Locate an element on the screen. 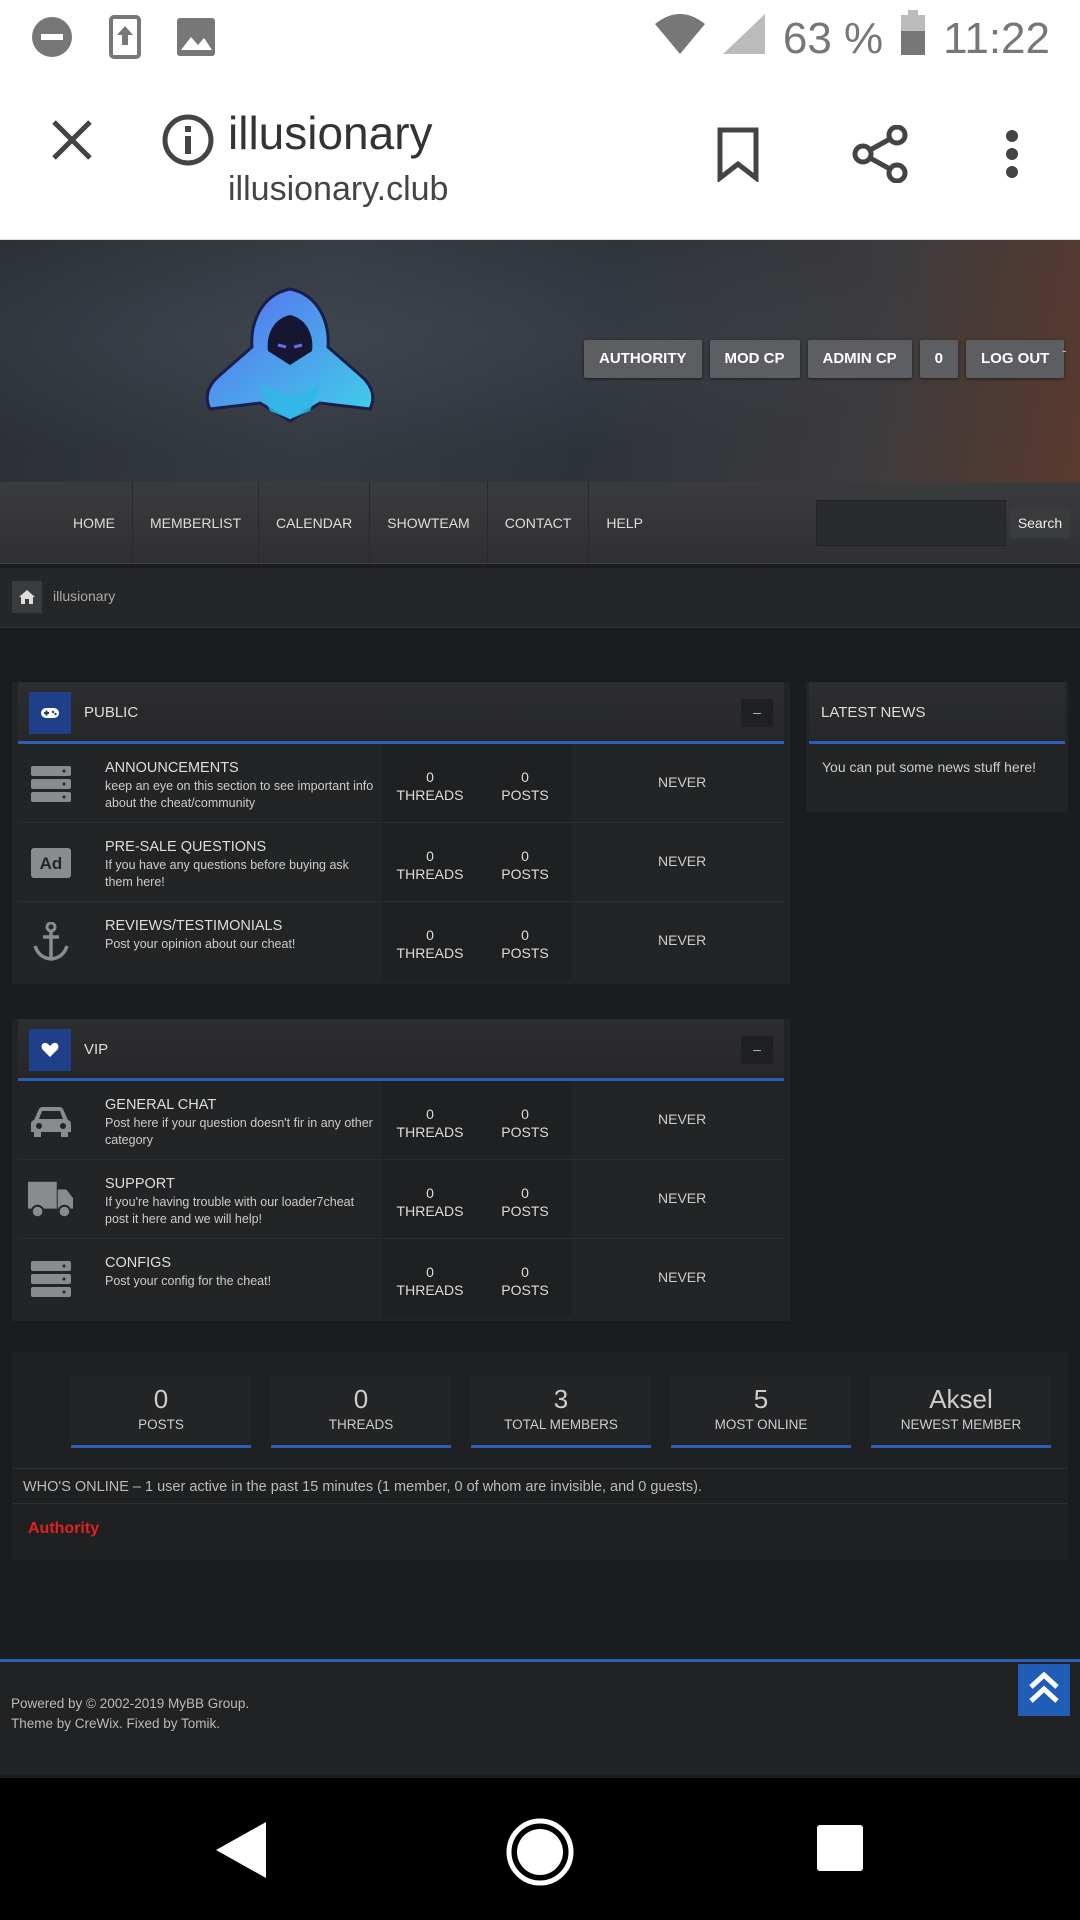 Image resolution: width=1080 pixels, height=1920 pixels. page-url: illusionary.club is located at coordinates (338, 189).